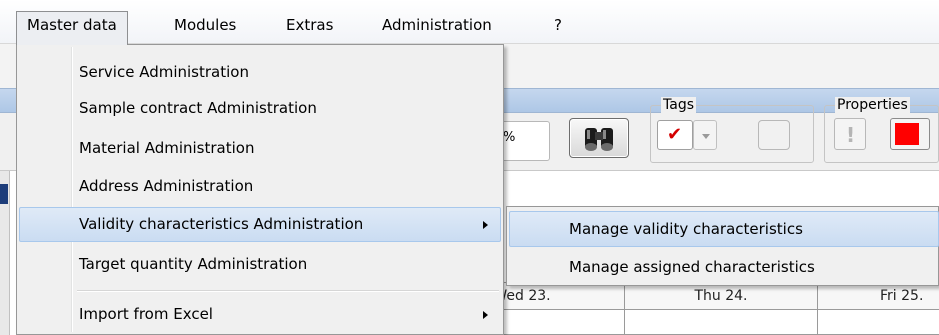 The image size is (939, 335). I want to click on menu-item-service-administration: Service Administration, so click(260, 72).